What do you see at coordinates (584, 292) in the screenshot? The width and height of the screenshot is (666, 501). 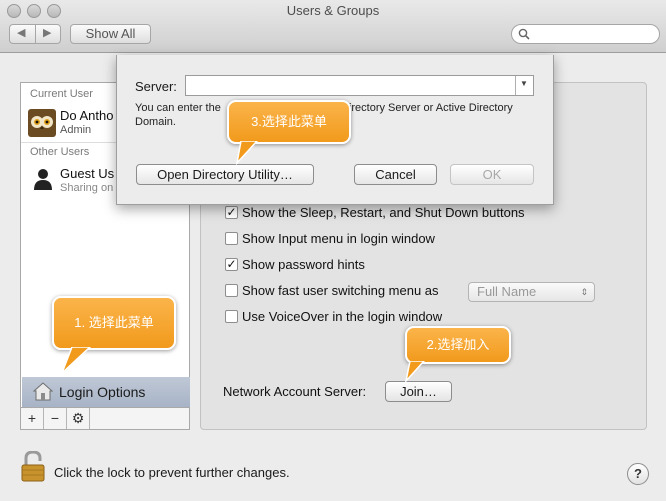 I see `updown-icon: ⇕` at bounding box center [584, 292].